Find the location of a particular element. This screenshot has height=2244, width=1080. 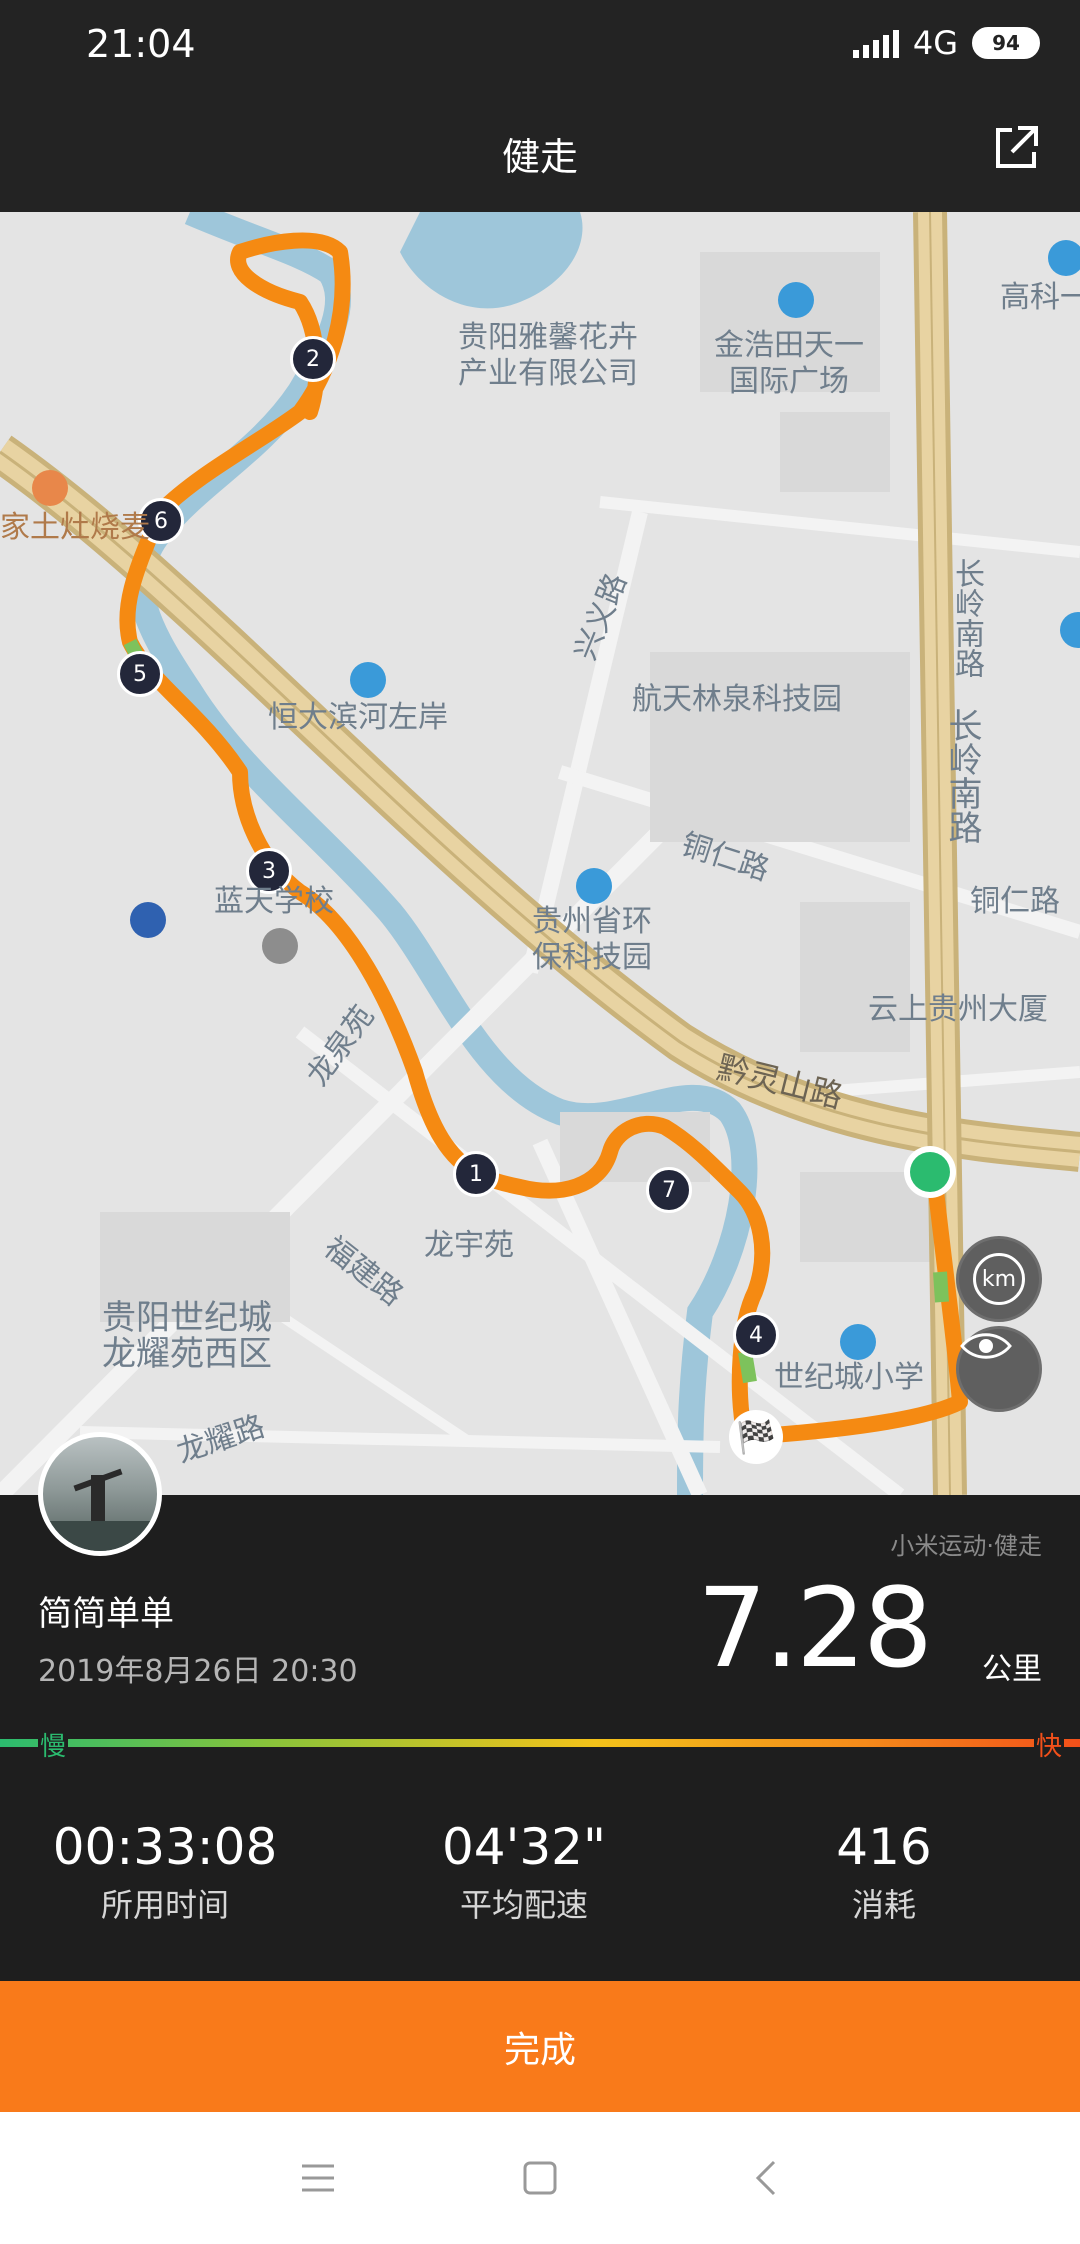

map-label-huanbao: 贵州省环 保科技园 is located at coordinates (592, 939).